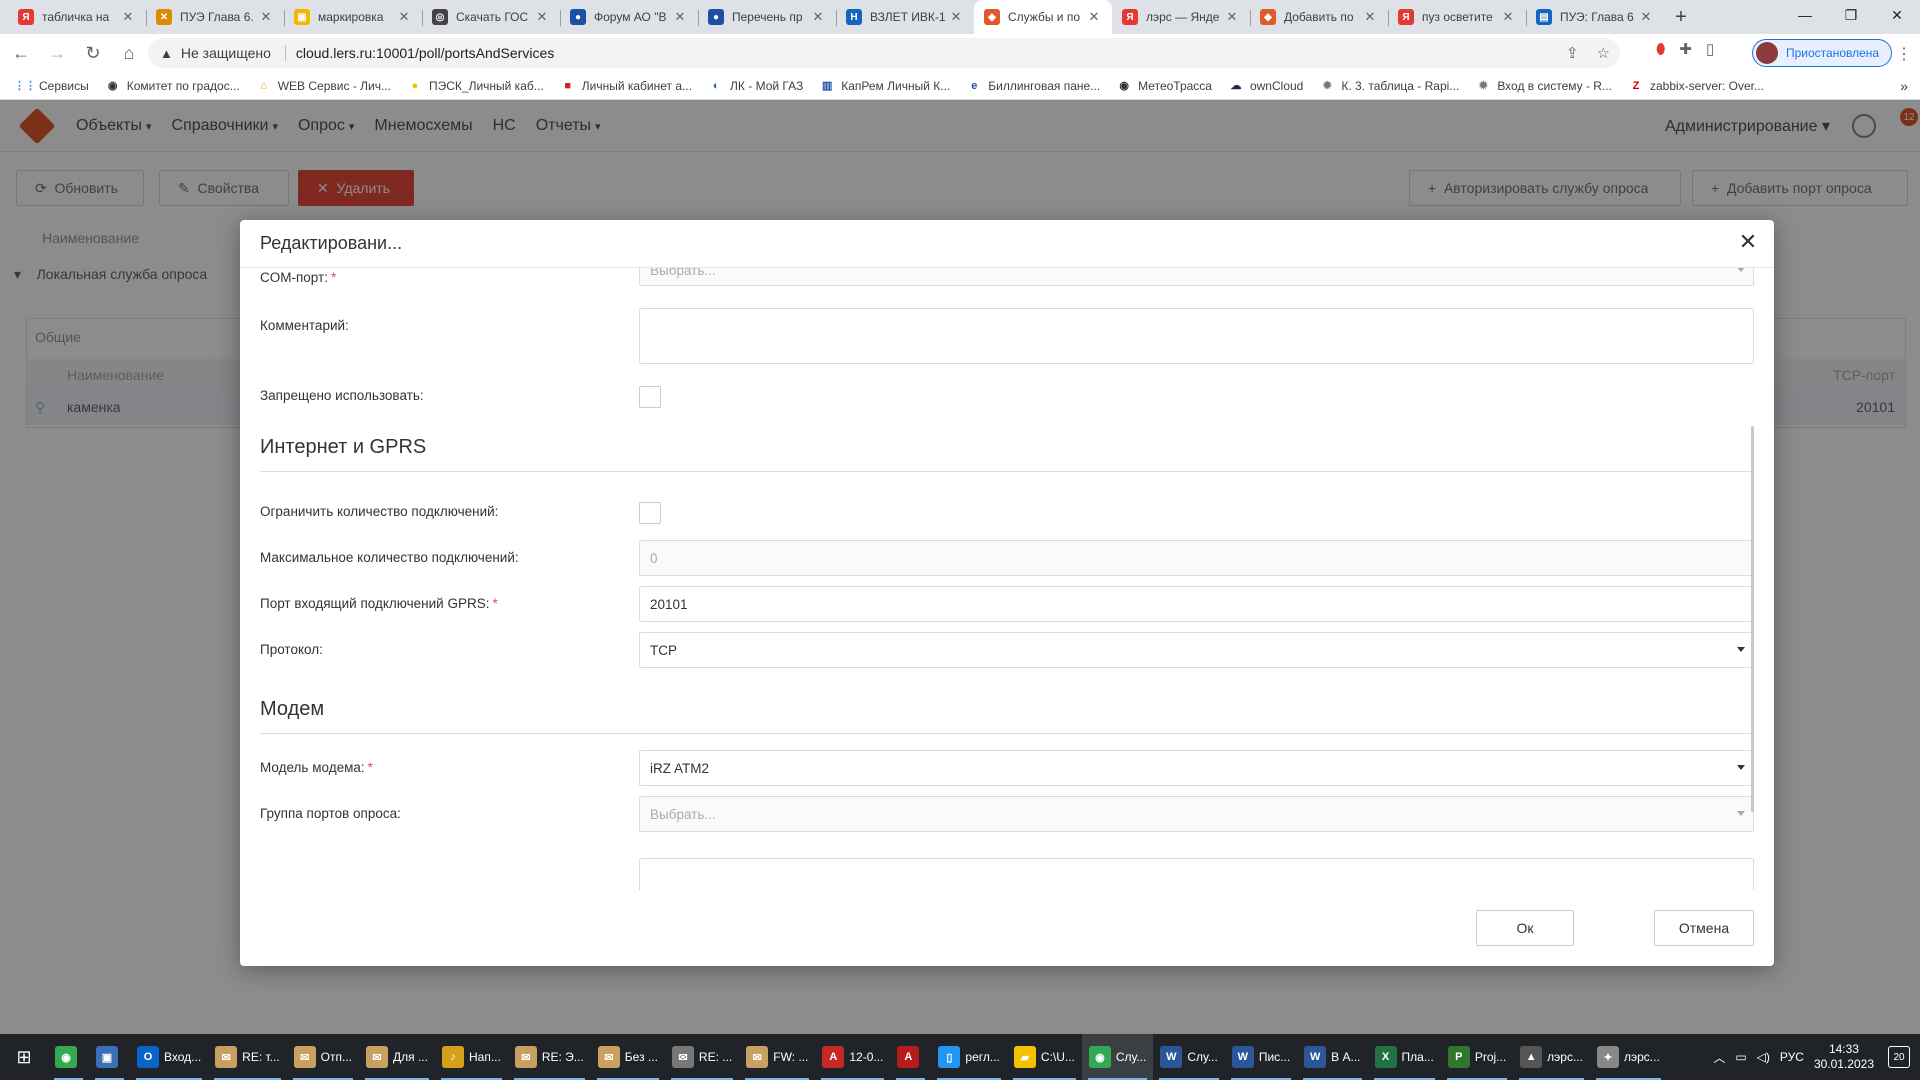  What do you see at coordinates (109, 1057) in the screenshot?
I see `taskbar-item: ▣` at bounding box center [109, 1057].